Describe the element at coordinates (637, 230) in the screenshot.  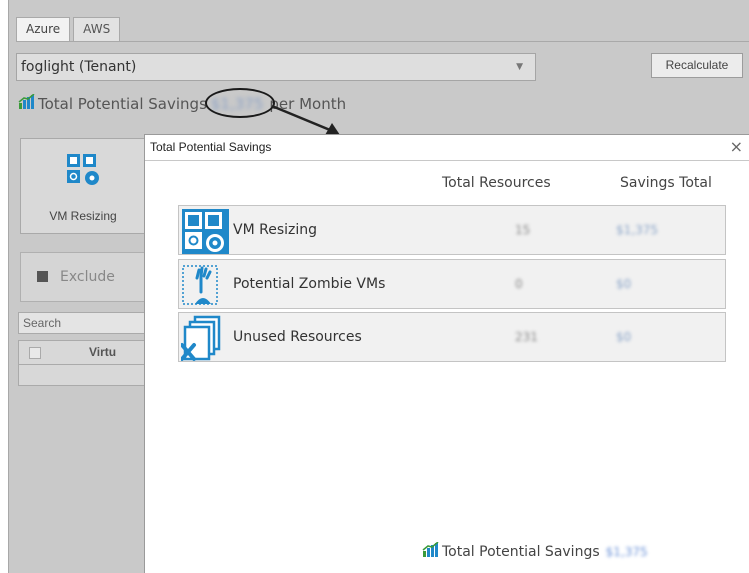
I see `row-savings-total: $1,375` at that location.